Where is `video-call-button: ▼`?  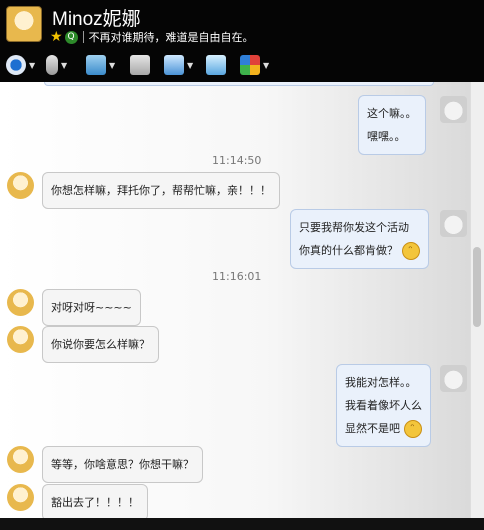 video-call-button: ▼ is located at coordinates (20, 65).